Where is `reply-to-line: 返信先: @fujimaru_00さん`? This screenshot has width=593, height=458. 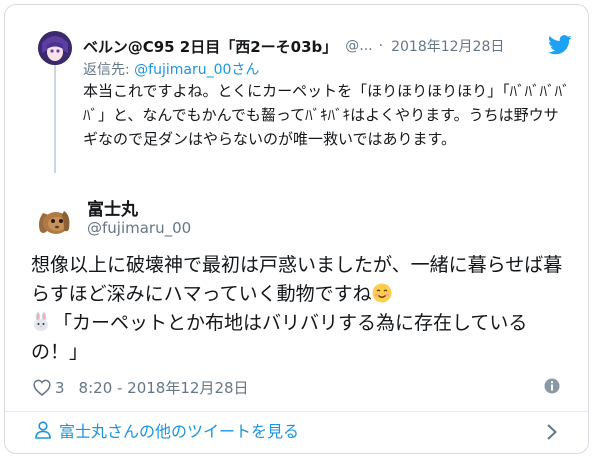 reply-to-line: 返信先: @fujimaru_00さん is located at coordinates (171, 69).